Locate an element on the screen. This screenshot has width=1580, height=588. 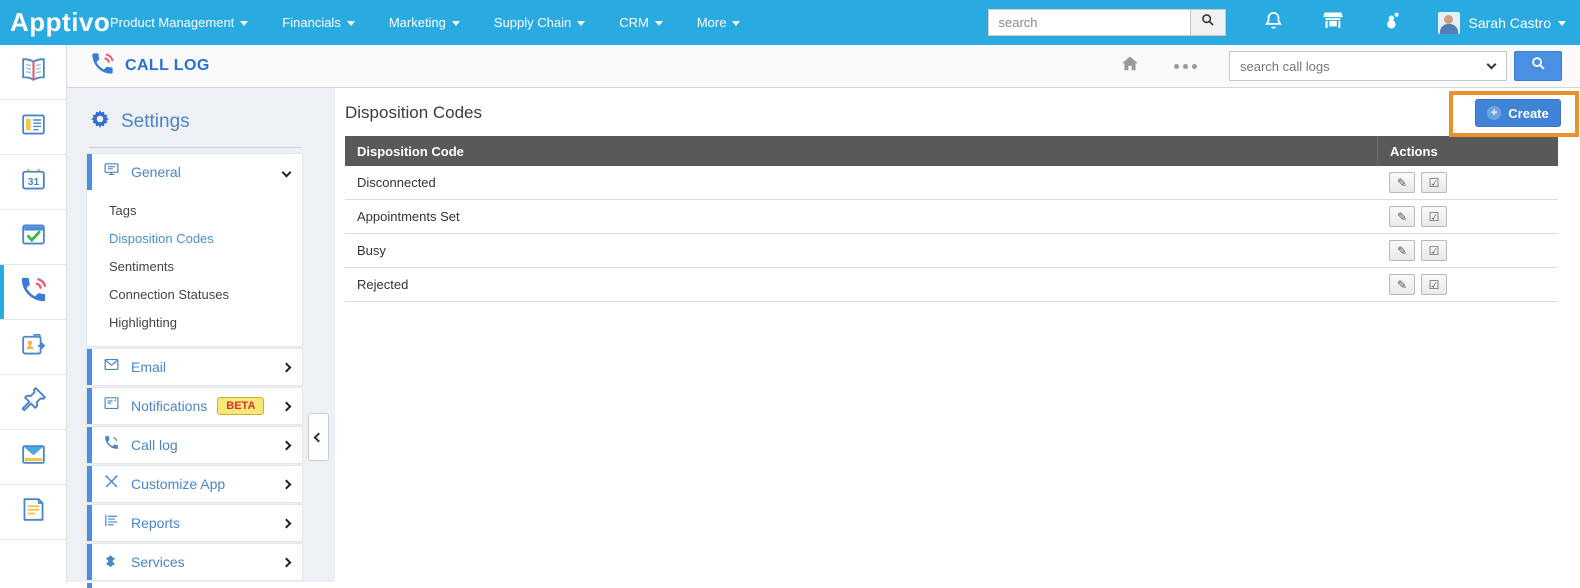
settings-section-call-log-header: Call log is located at coordinates (194, 445).